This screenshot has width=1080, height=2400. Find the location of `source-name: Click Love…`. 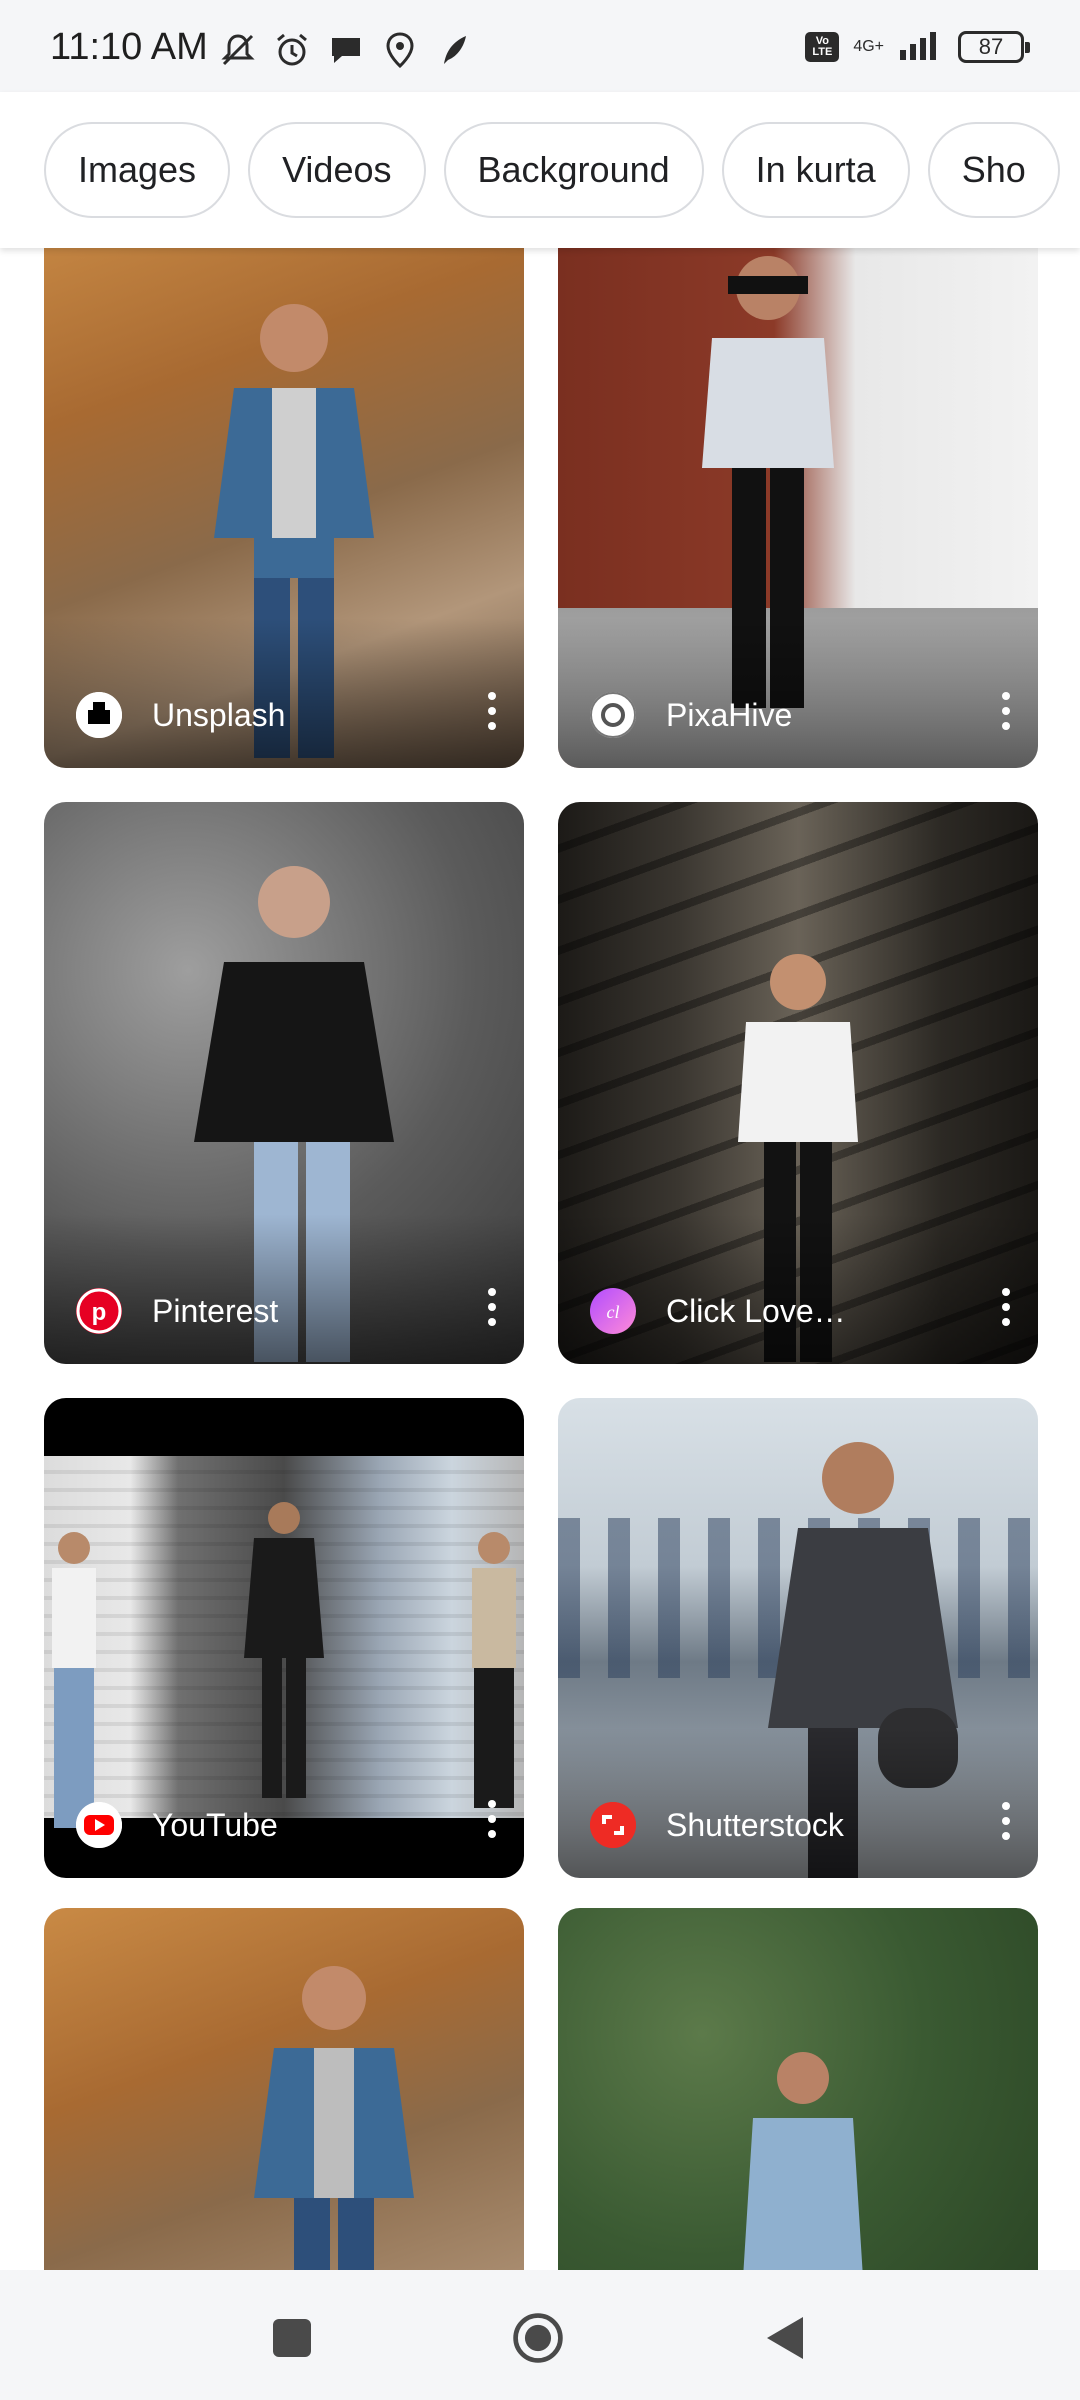

source-name: Click Love… is located at coordinates (756, 1310).